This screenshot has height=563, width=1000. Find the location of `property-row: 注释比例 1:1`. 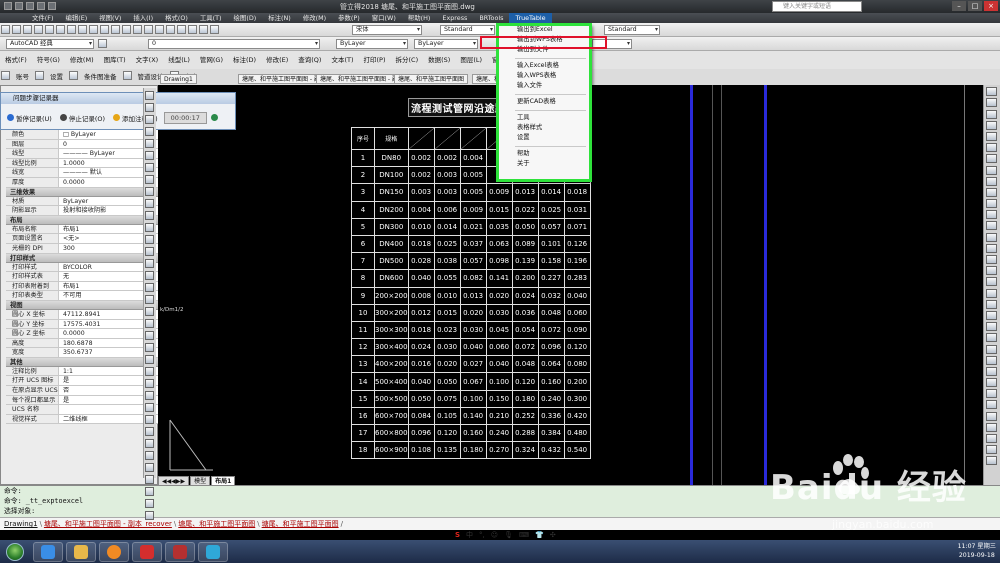

property-row: 注释比例 1:1 is located at coordinates (82, 371).